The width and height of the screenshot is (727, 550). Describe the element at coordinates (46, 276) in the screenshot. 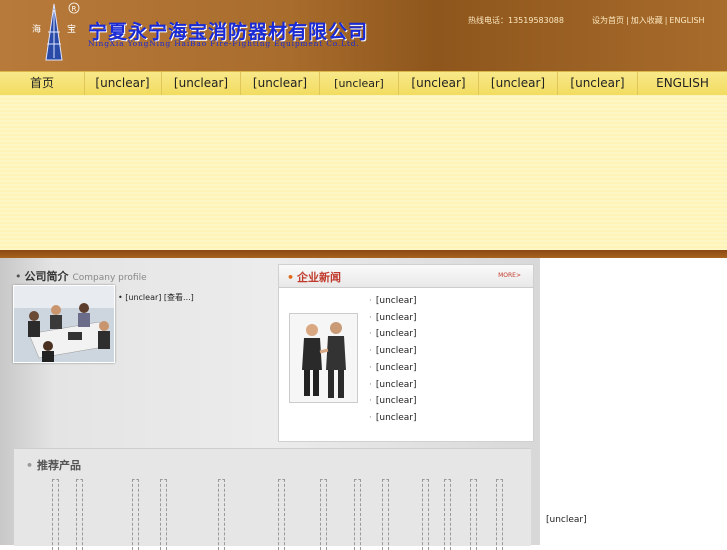

I see `profile-title: 公司简介` at that location.